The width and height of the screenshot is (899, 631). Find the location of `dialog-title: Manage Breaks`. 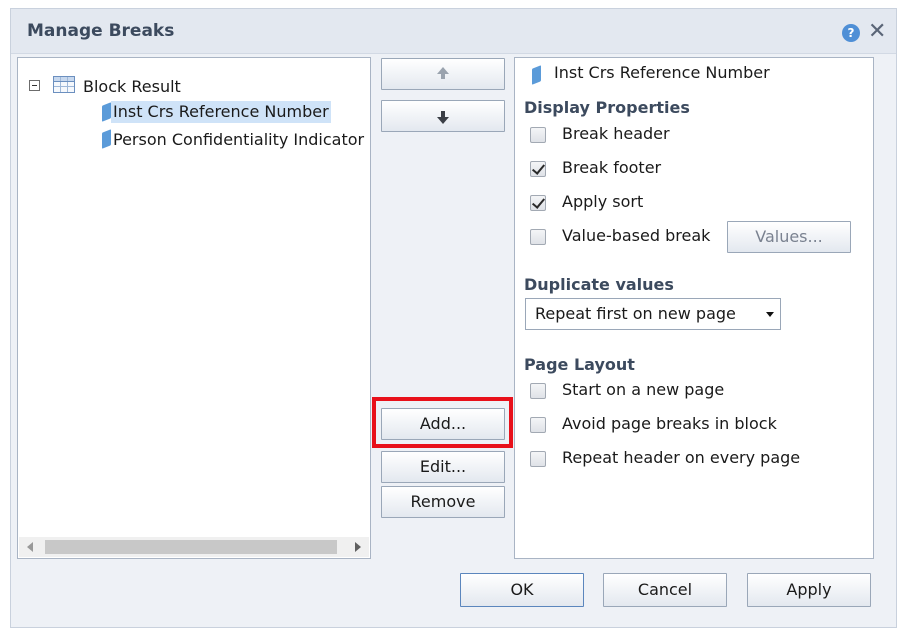

dialog-title: Manage Breaks is located at coordinates (101, 31).